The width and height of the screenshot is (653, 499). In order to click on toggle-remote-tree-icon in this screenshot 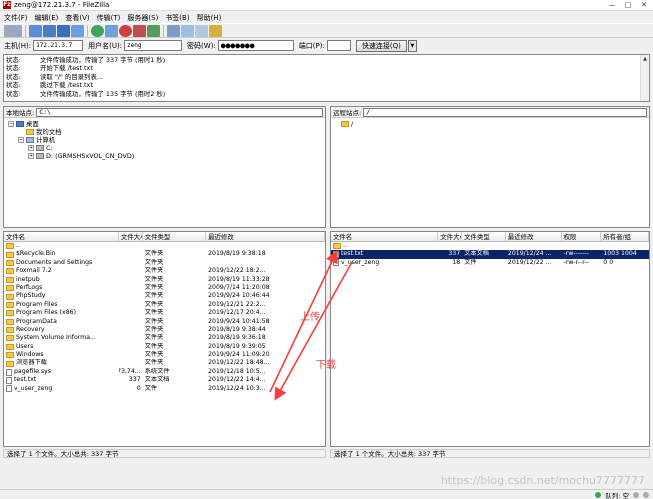, I will do `click(63, 30)`.